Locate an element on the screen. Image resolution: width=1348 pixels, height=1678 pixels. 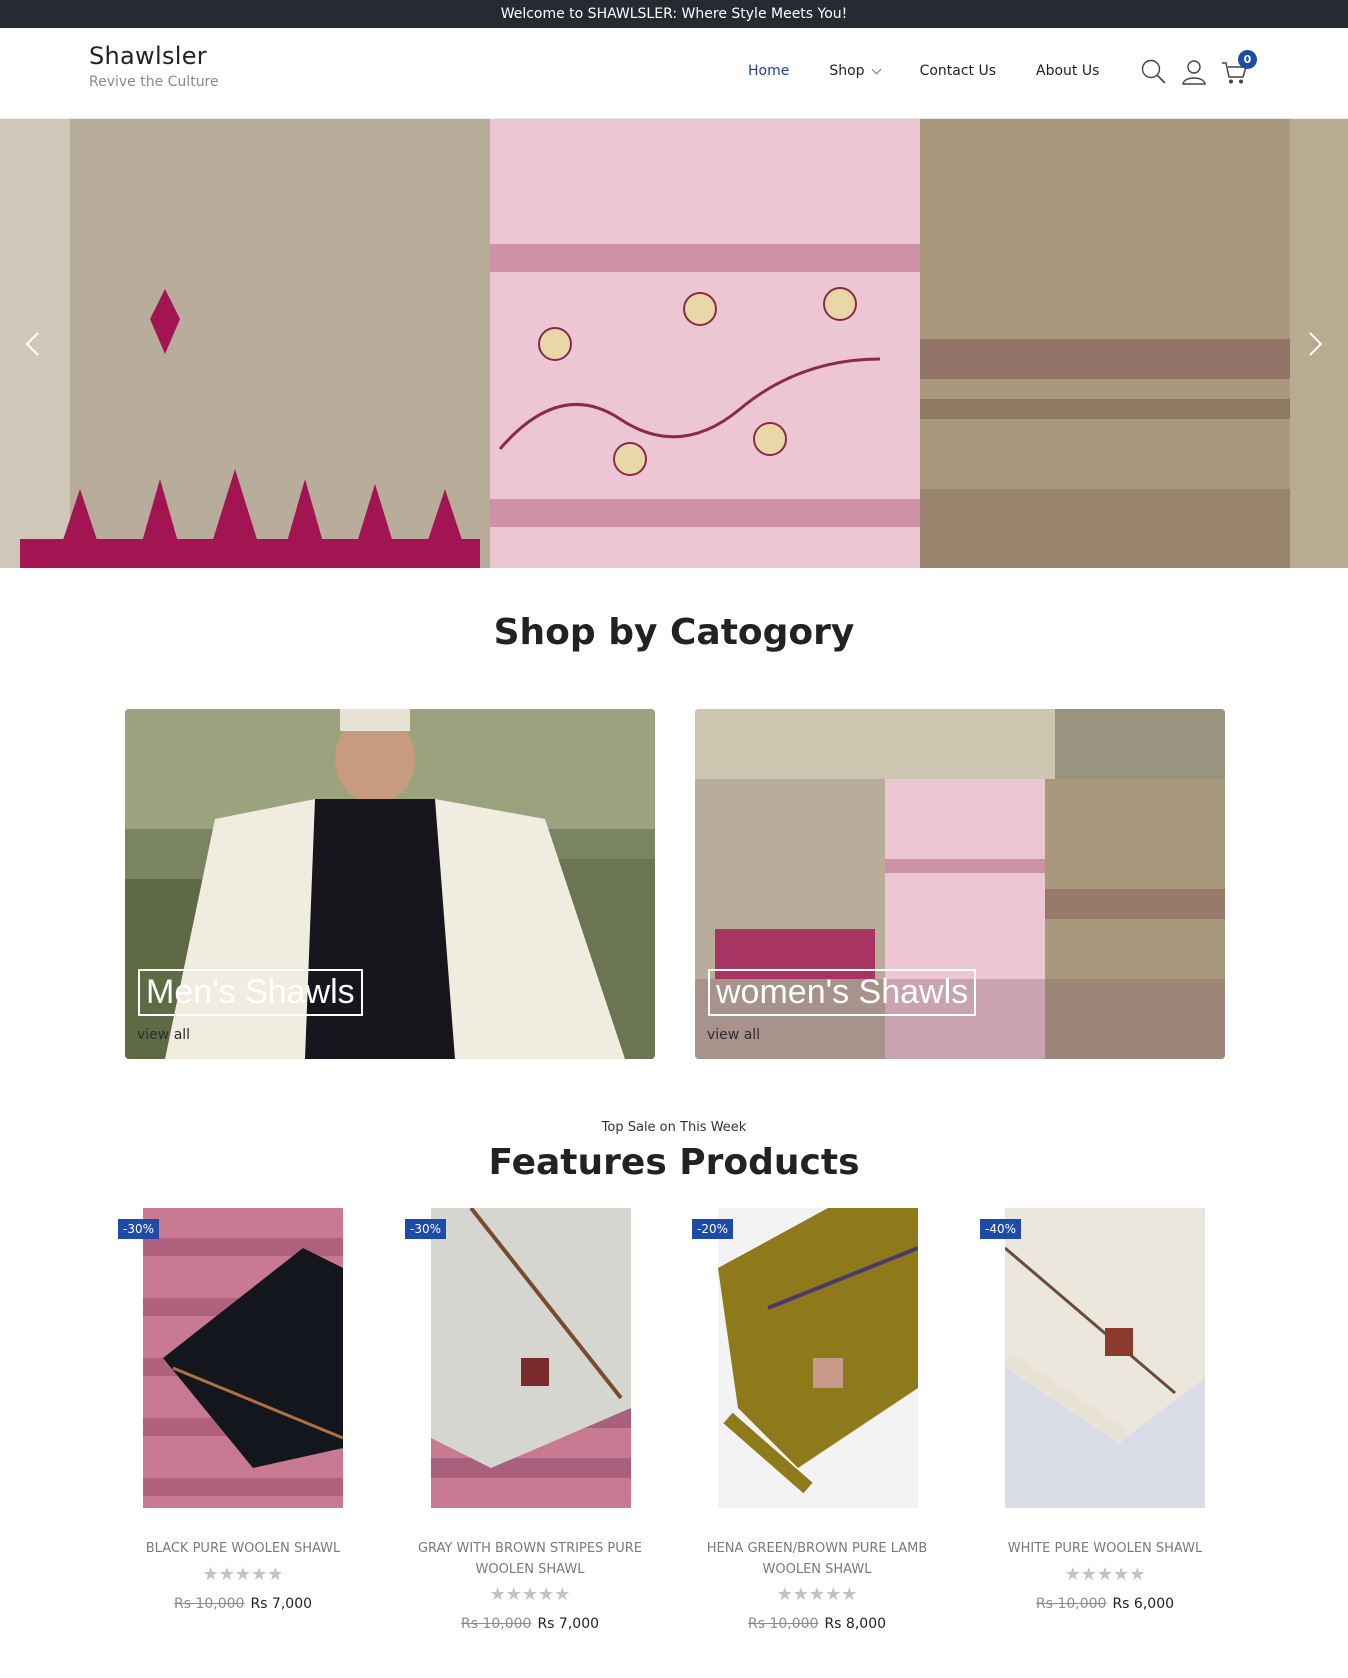
header-icons: 0 is located at coordinates (1200, 68).